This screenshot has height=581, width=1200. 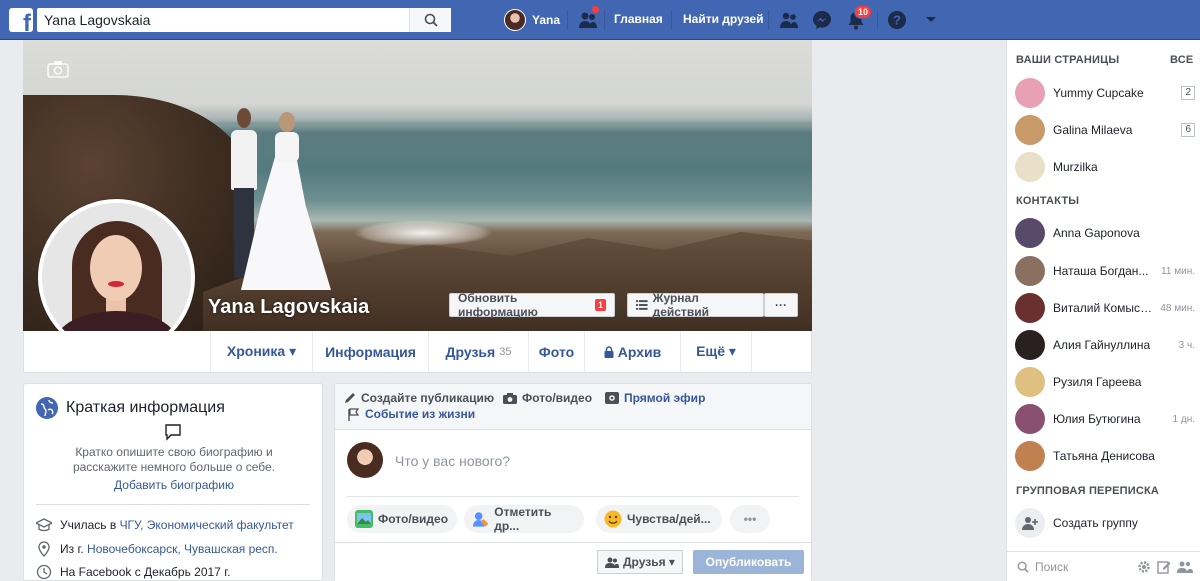 What do you see at coordinates (207, 525) in the screenshot?
I see `education-link: ЧГУ, Экономический факультет` at bounding box center [207, 525].